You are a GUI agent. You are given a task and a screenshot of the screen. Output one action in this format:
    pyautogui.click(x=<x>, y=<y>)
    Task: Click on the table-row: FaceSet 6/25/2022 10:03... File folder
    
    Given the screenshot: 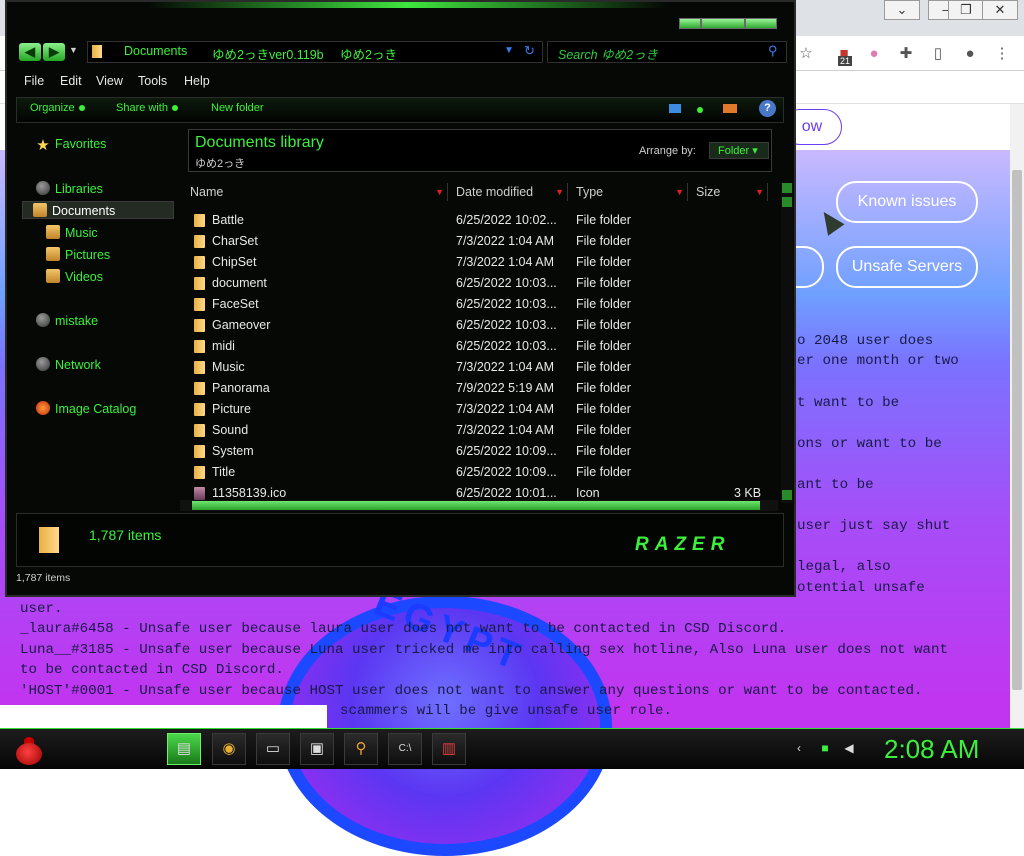 What is the action you would take?
    pyautogui.click(x=477, y=304)
    